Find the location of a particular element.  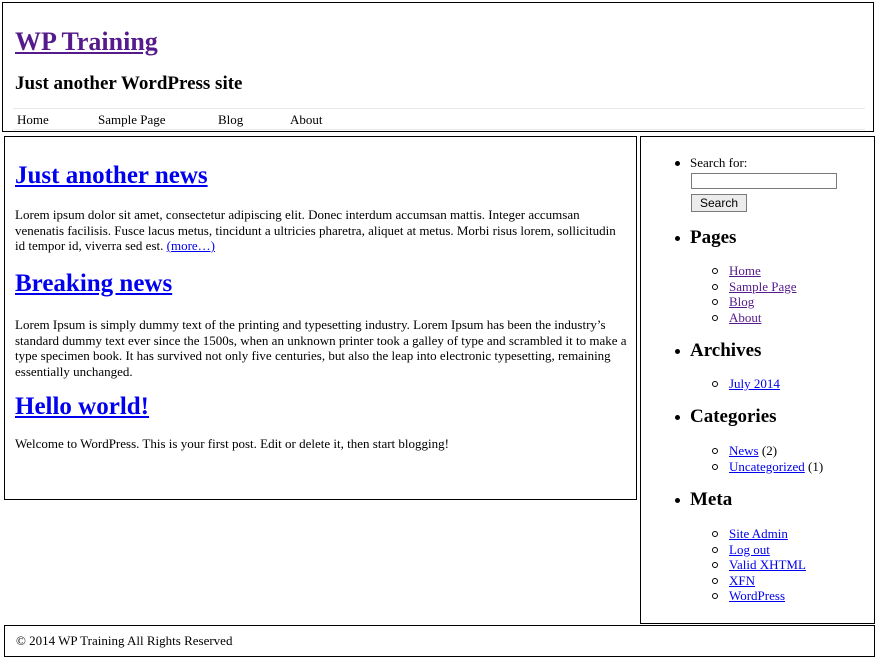

pages-list: Home Sample Page Blog About is located at coordinates (754, 294).